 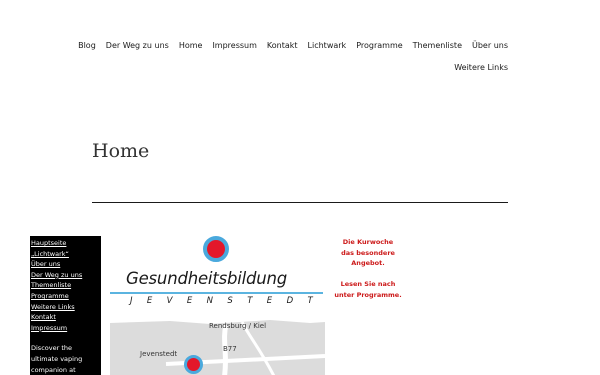 What do you see at coordinates (216, 293) in the screenshot?
I see `logo-underline` at bounding box center [216, 293].